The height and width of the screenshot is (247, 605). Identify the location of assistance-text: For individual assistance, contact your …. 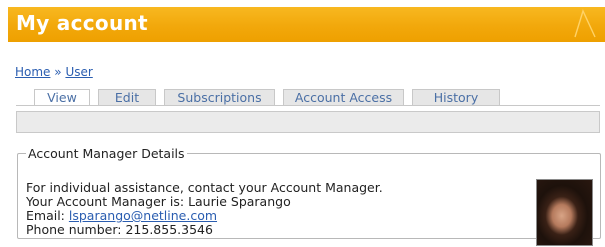
(204, 187).